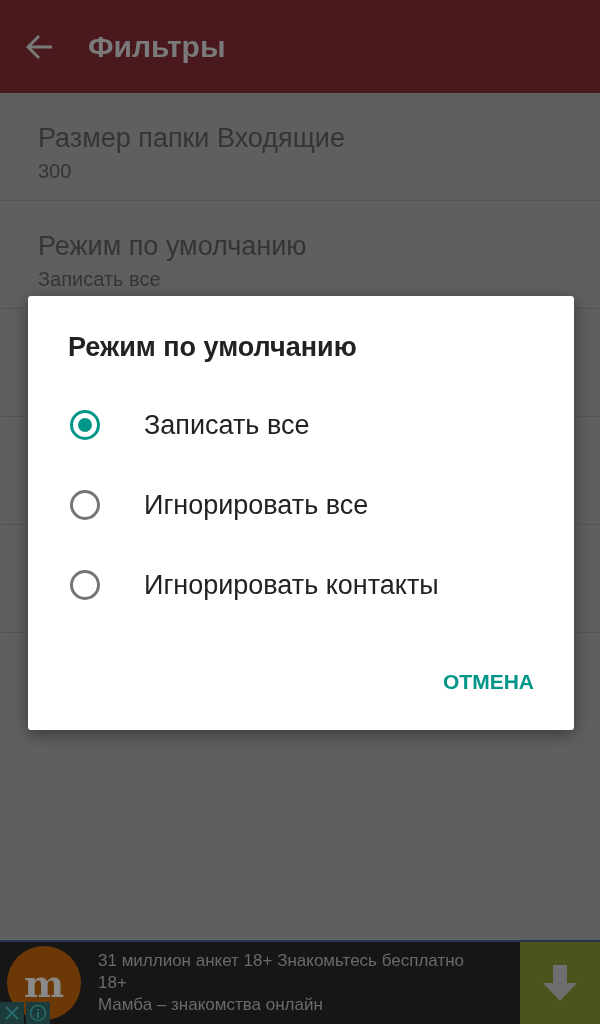  What do you see at coordinates (560, 983) in the screenshot?
I see `download-arrow-icon` at bounding box center [560, 983].